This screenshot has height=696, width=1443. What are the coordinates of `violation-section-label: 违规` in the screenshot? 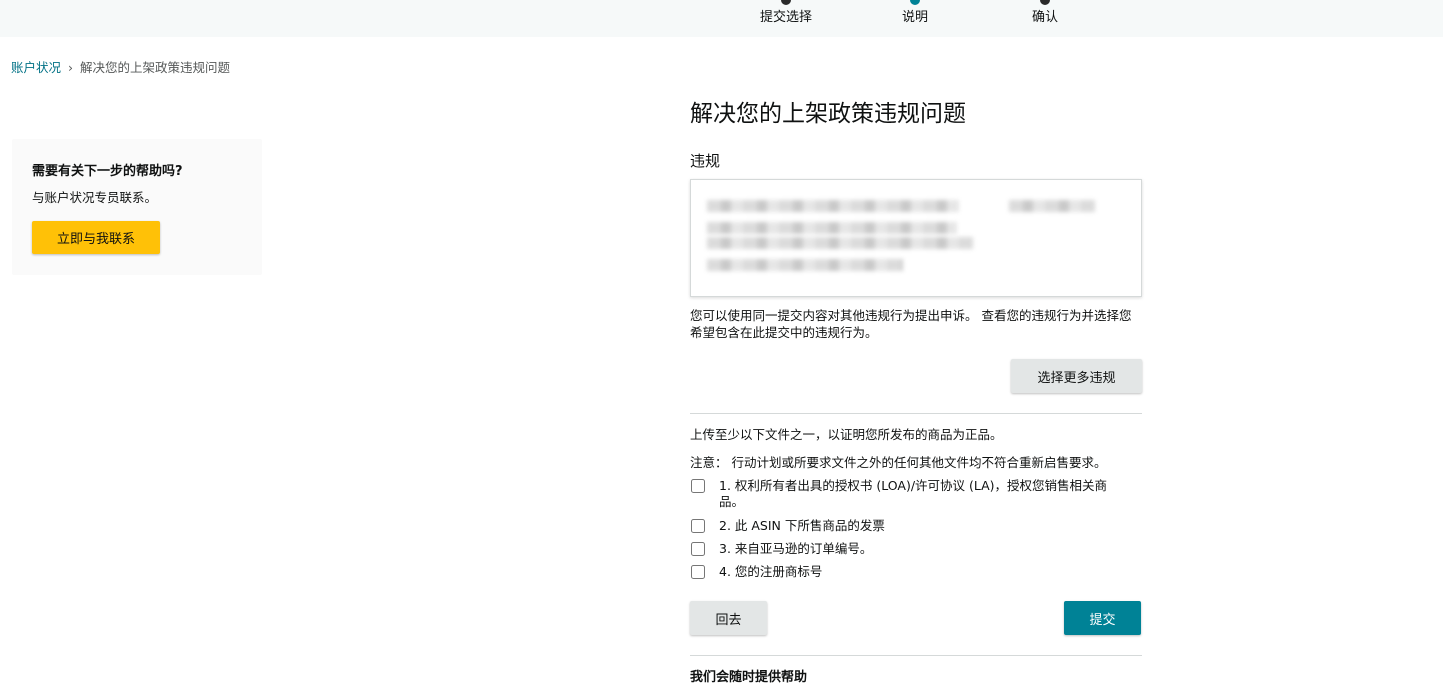 It's located at (705, 161).